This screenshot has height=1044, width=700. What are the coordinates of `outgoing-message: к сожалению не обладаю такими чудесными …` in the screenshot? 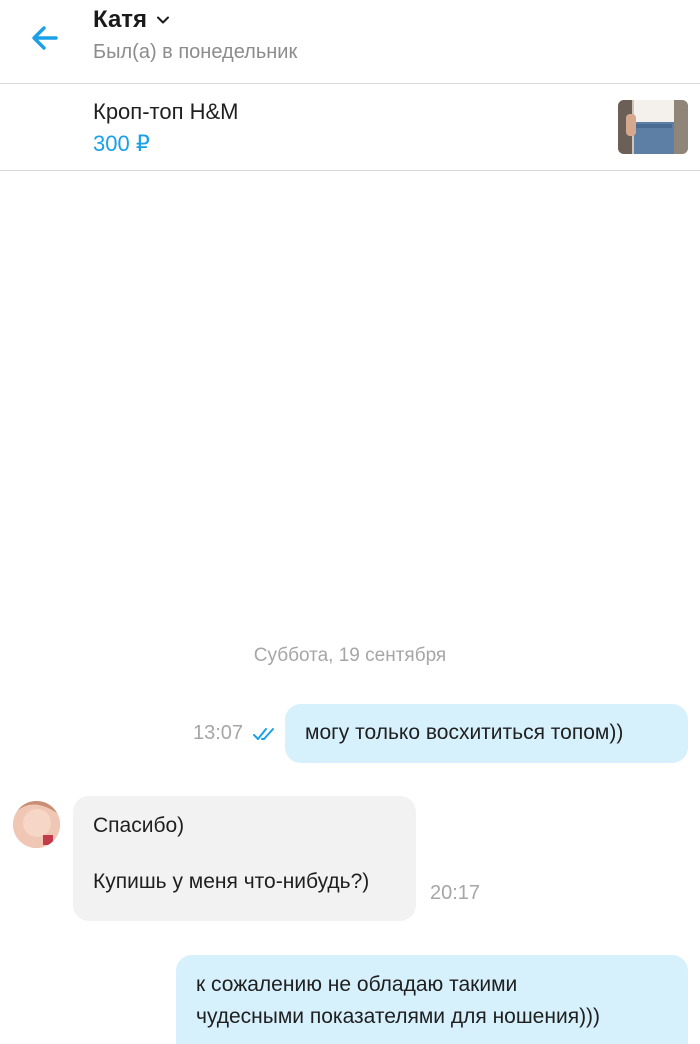 It's located at (432, 999).